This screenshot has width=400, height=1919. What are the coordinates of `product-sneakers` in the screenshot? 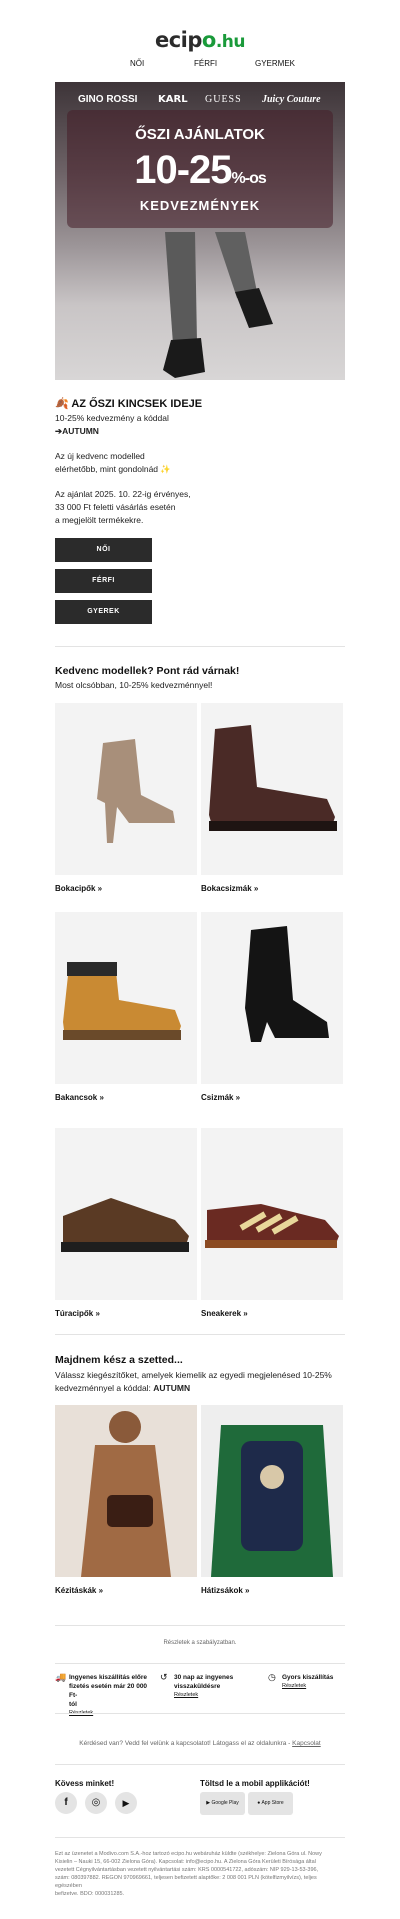 It's located at (272, 1214).